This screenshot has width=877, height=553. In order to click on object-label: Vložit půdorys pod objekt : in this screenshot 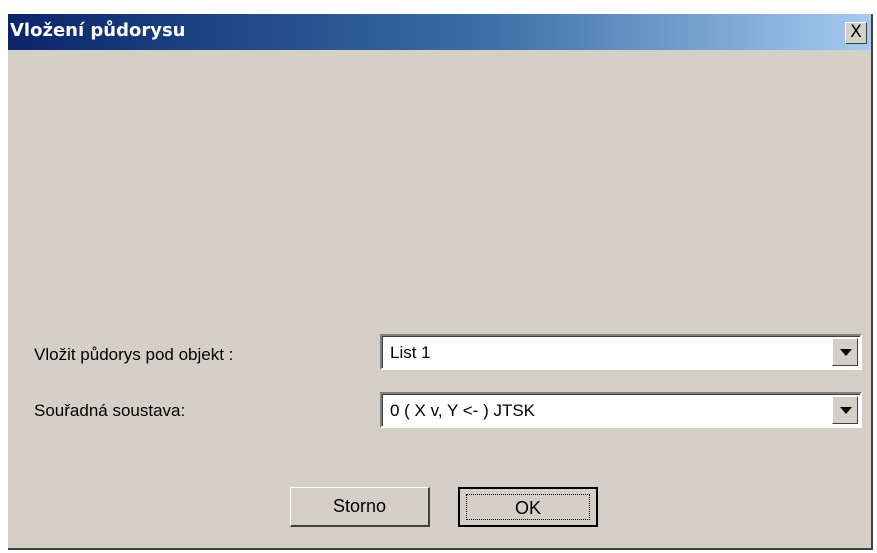, I will do `click(134, 354)`.